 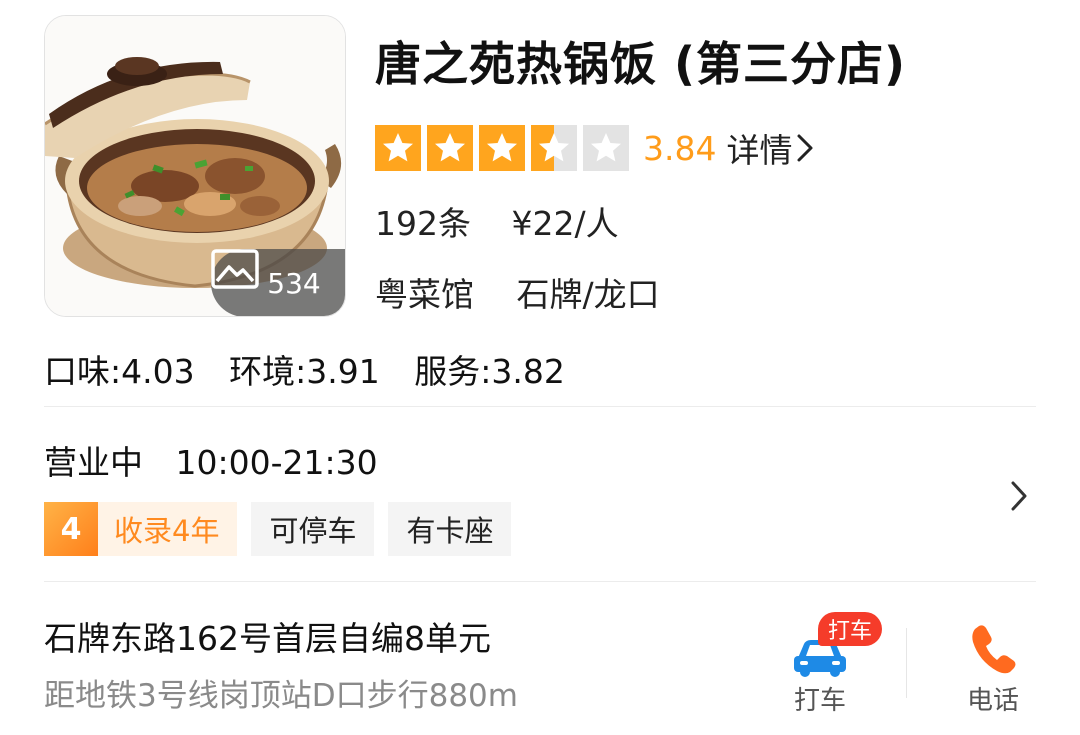 What do you see at coordinates (992, 701) in the screenshot?
I see `call-label: 电话` at bounding box center [992, 701].